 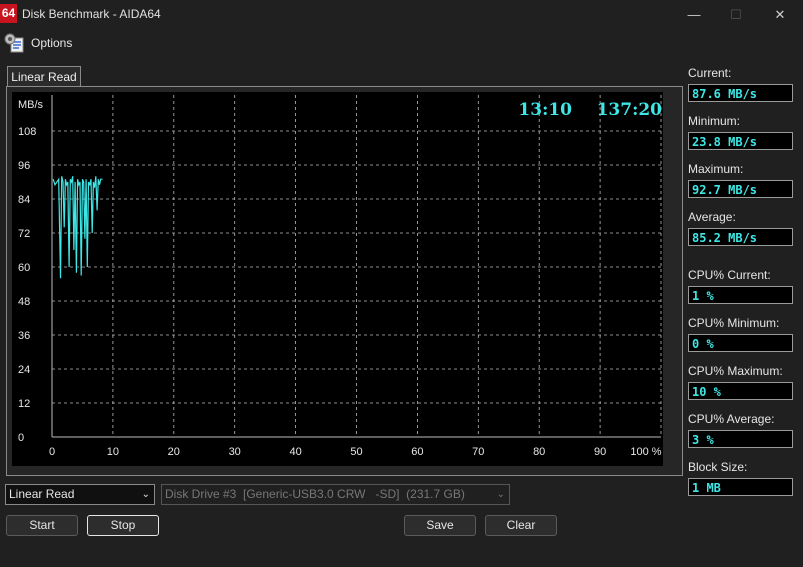 I want to click on stat-value: 23.8 MB/s, so click(x=740, y=141).